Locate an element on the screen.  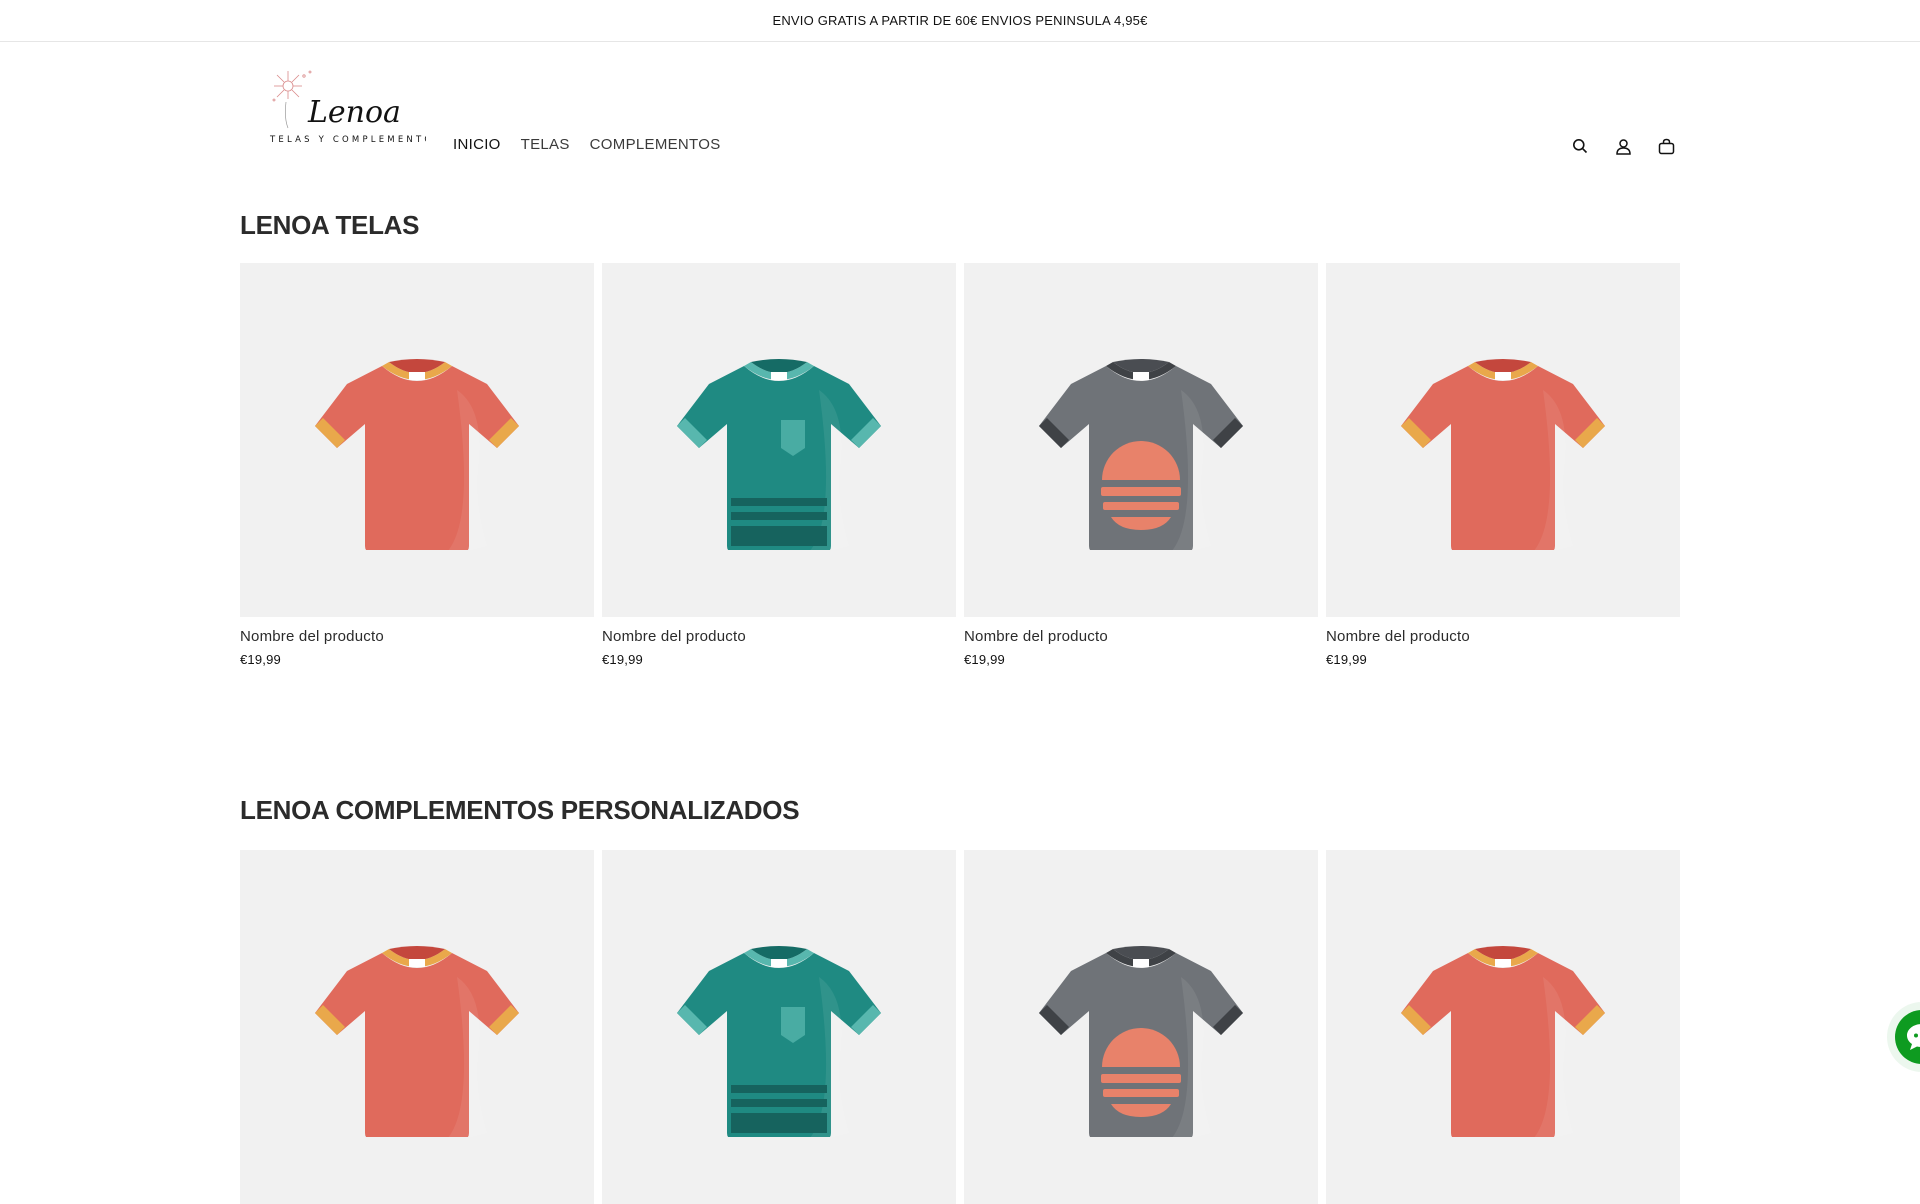
account-icon is located at coordinates (1623, 146).